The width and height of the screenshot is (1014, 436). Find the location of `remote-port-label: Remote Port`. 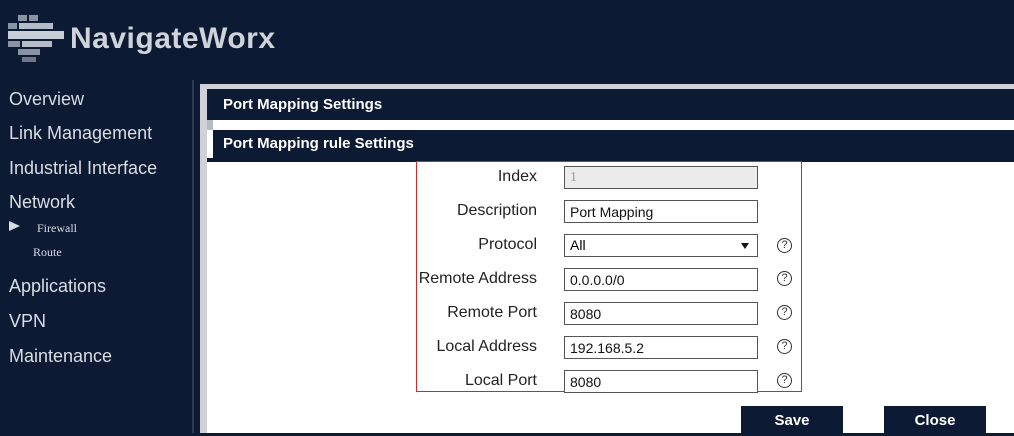

remote-port-label: Remote Port is located at coordinates (492, 312).